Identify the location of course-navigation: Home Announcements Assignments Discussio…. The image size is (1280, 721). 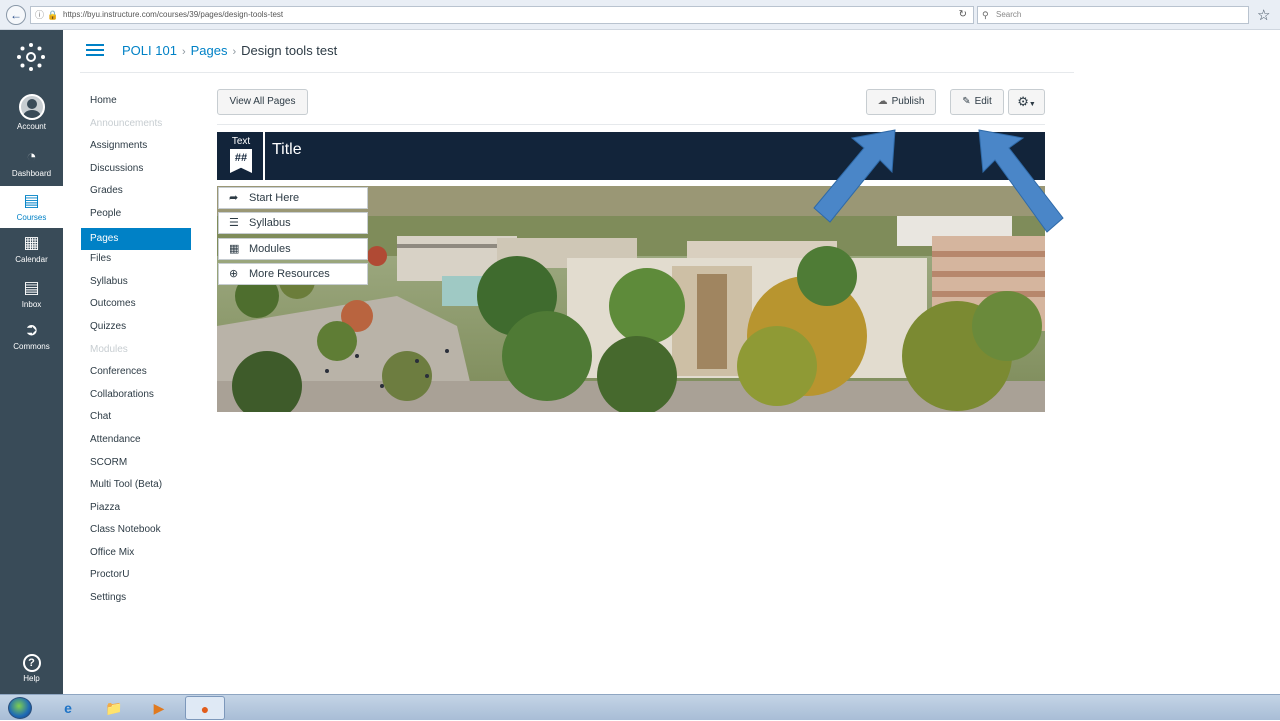
(136, 352).